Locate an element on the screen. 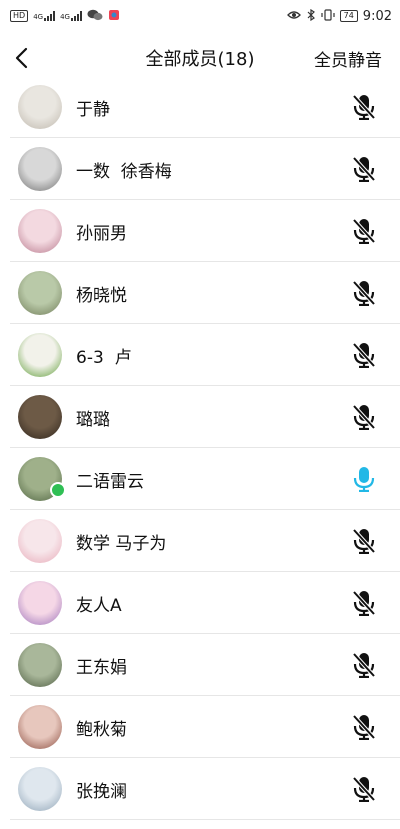  member-name: 张挽澜 is located at coordinates (101, 791).